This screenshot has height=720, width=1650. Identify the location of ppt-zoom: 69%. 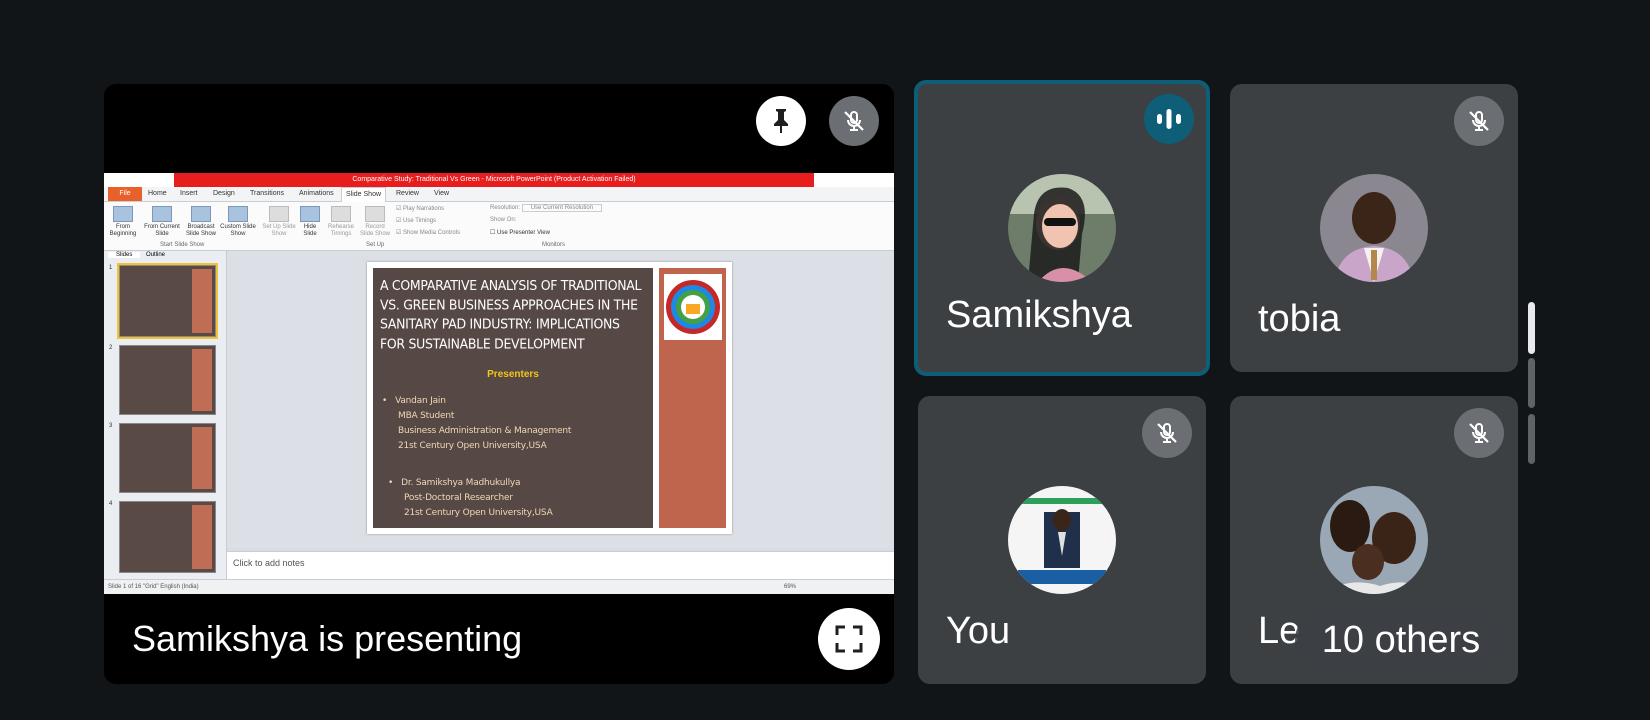
(790, 587).